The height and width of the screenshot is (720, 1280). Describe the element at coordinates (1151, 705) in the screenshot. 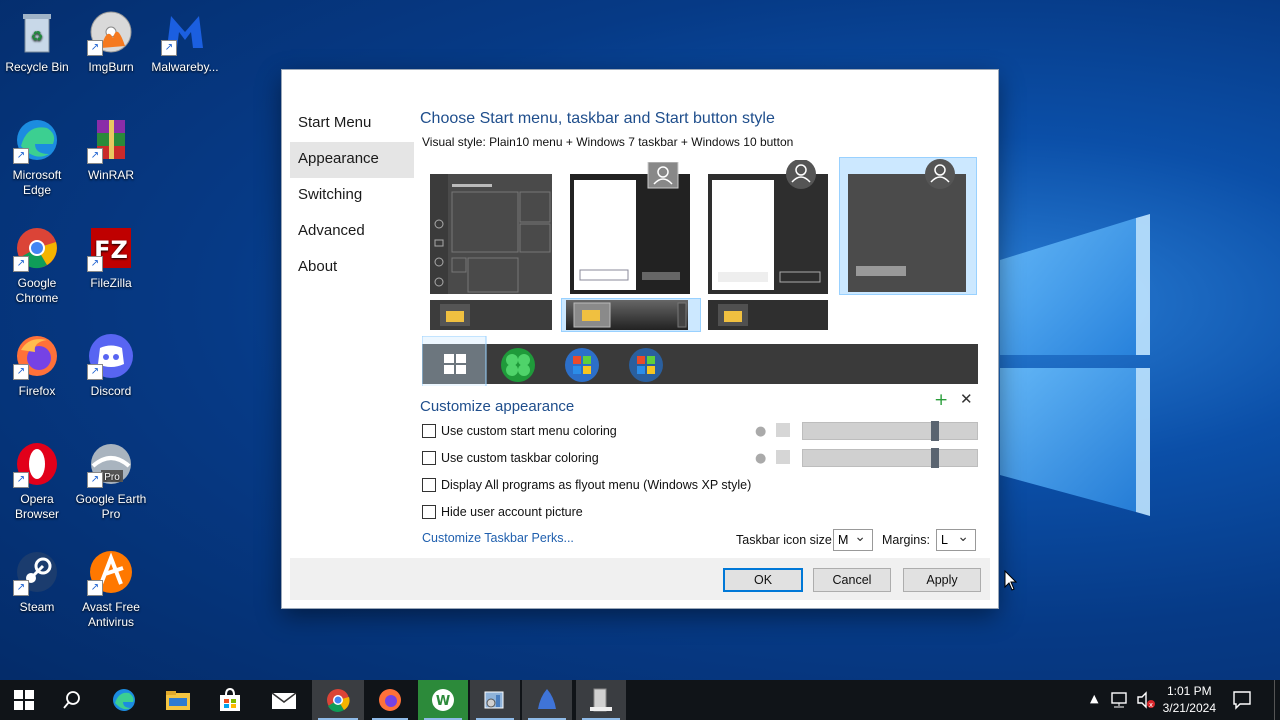

I see `svg-text: x` at that location.